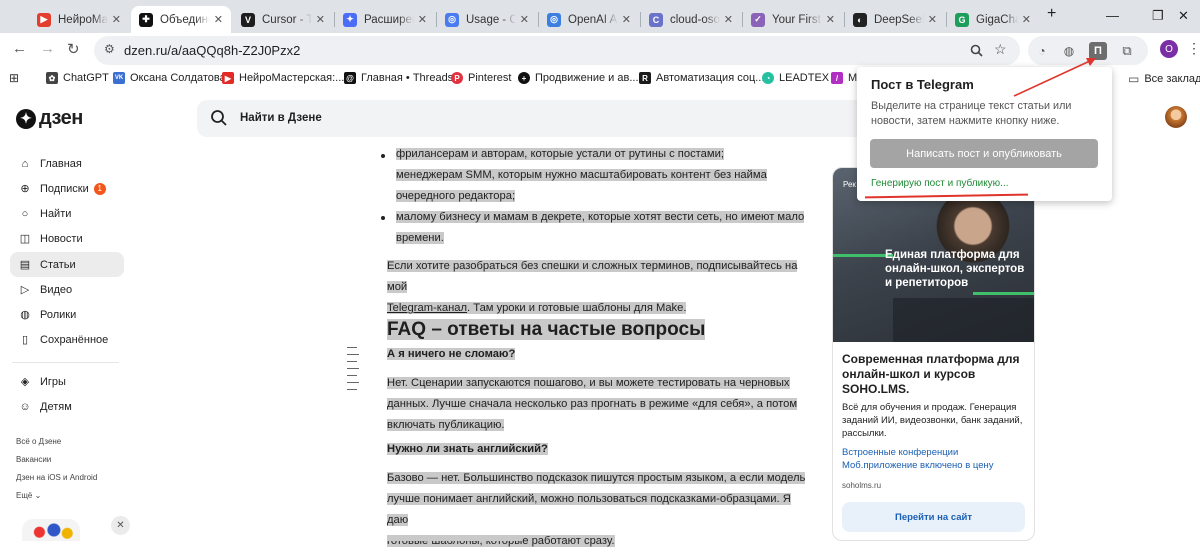 This screenshot has height=552, width=1200. What do you see at coordinates (933, 517) in the screenshot?
I see `ad-go-to-site-button: Перейти на сайт` at bounding box center [933, 517].